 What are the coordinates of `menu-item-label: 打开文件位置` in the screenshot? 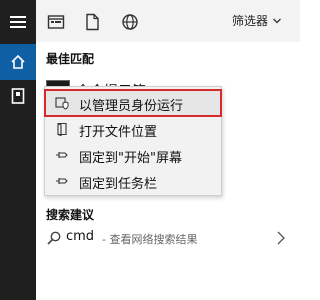 It's located at (118, 132).